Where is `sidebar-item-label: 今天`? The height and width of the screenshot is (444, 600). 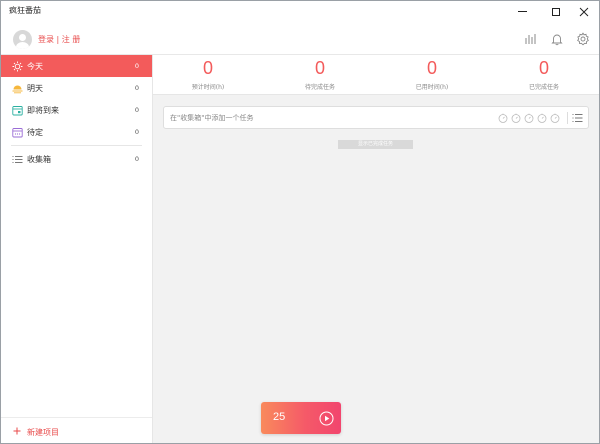 sidebar-item-label: 今天 is located at coordinates (35, 66).